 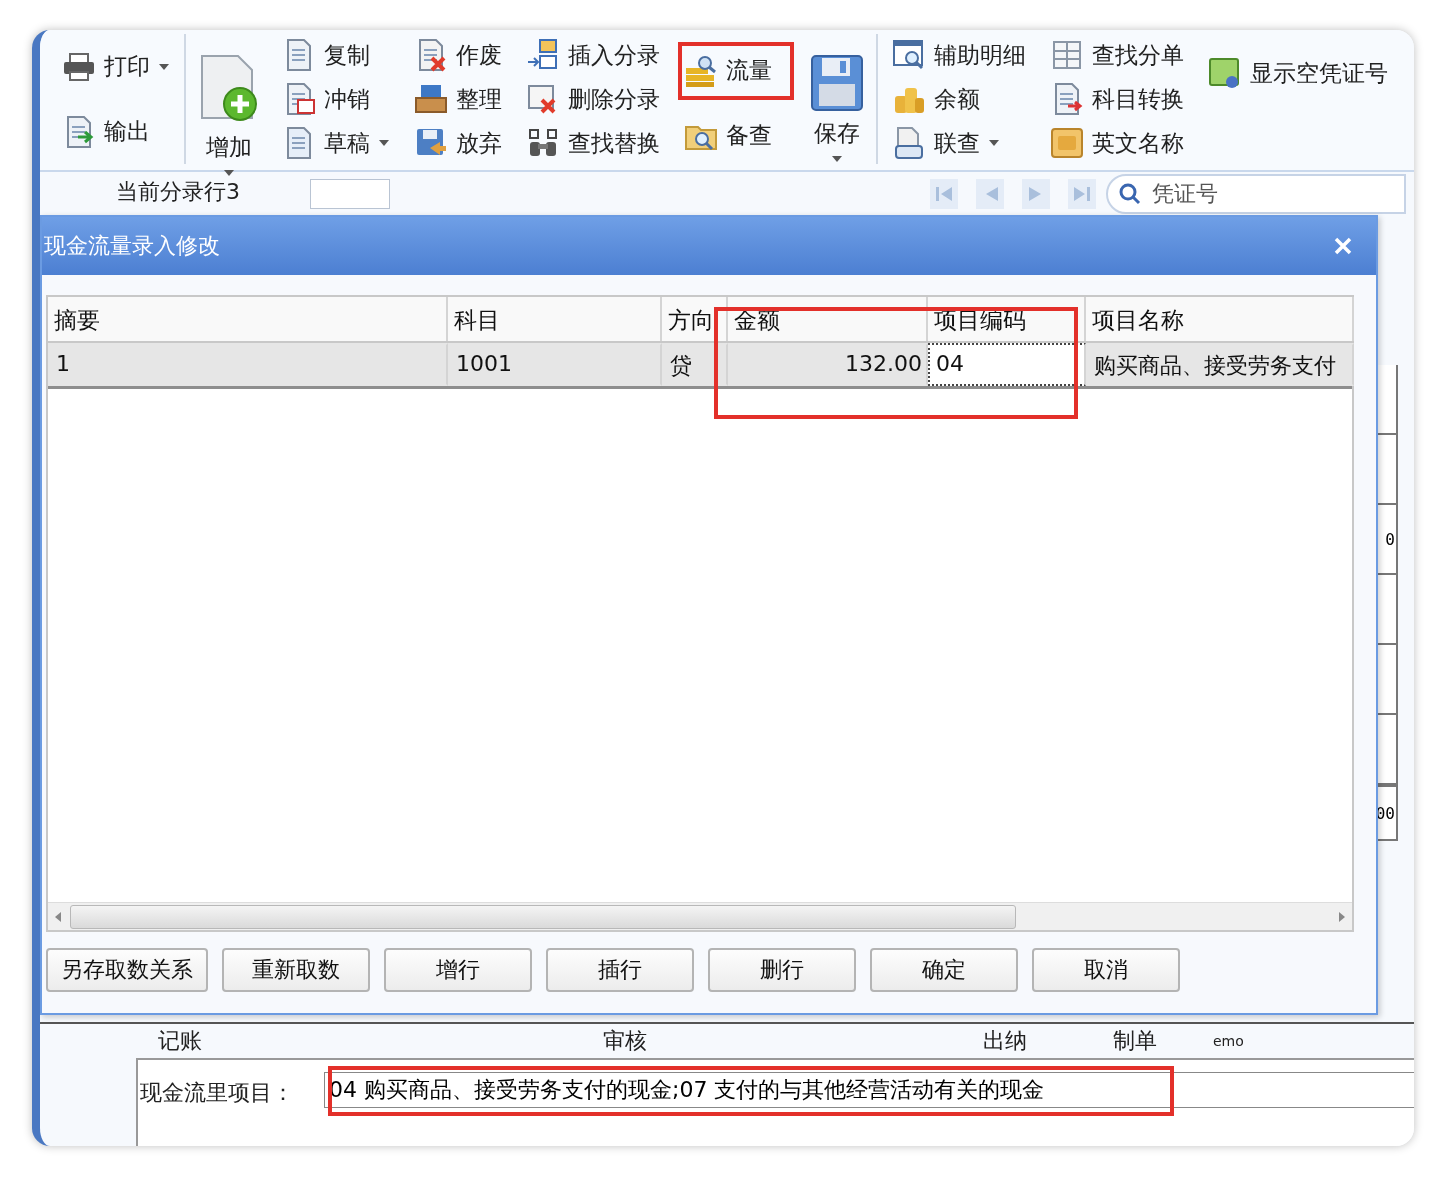 I want to click on column-header: 金额, so click(x=828, y=319).